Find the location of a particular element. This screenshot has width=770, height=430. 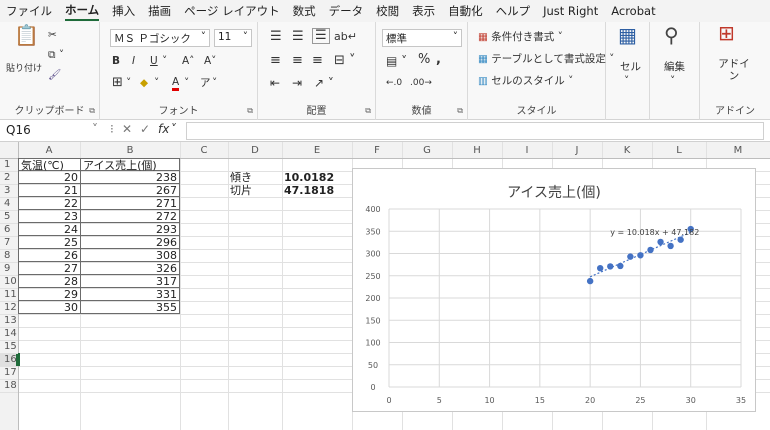

slope-label: 傾き is located at coordinates (255, 177).